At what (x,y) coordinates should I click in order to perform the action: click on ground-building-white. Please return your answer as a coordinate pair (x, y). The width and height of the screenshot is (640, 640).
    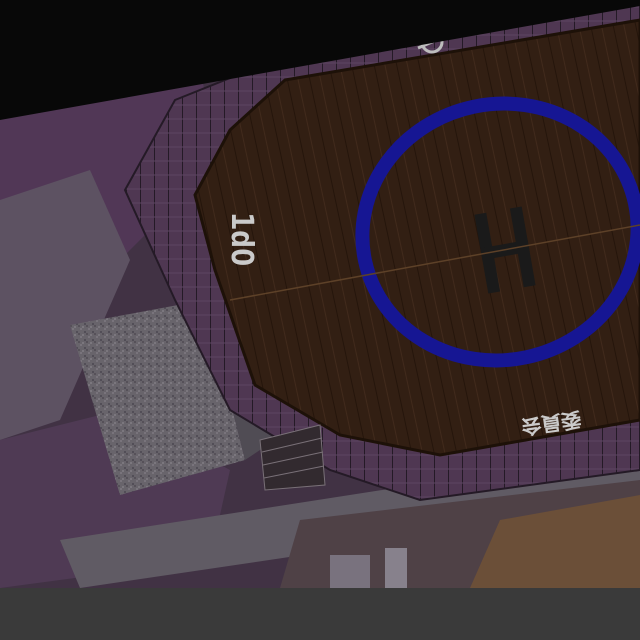
    Looking at the image, I should click on (350, 571).